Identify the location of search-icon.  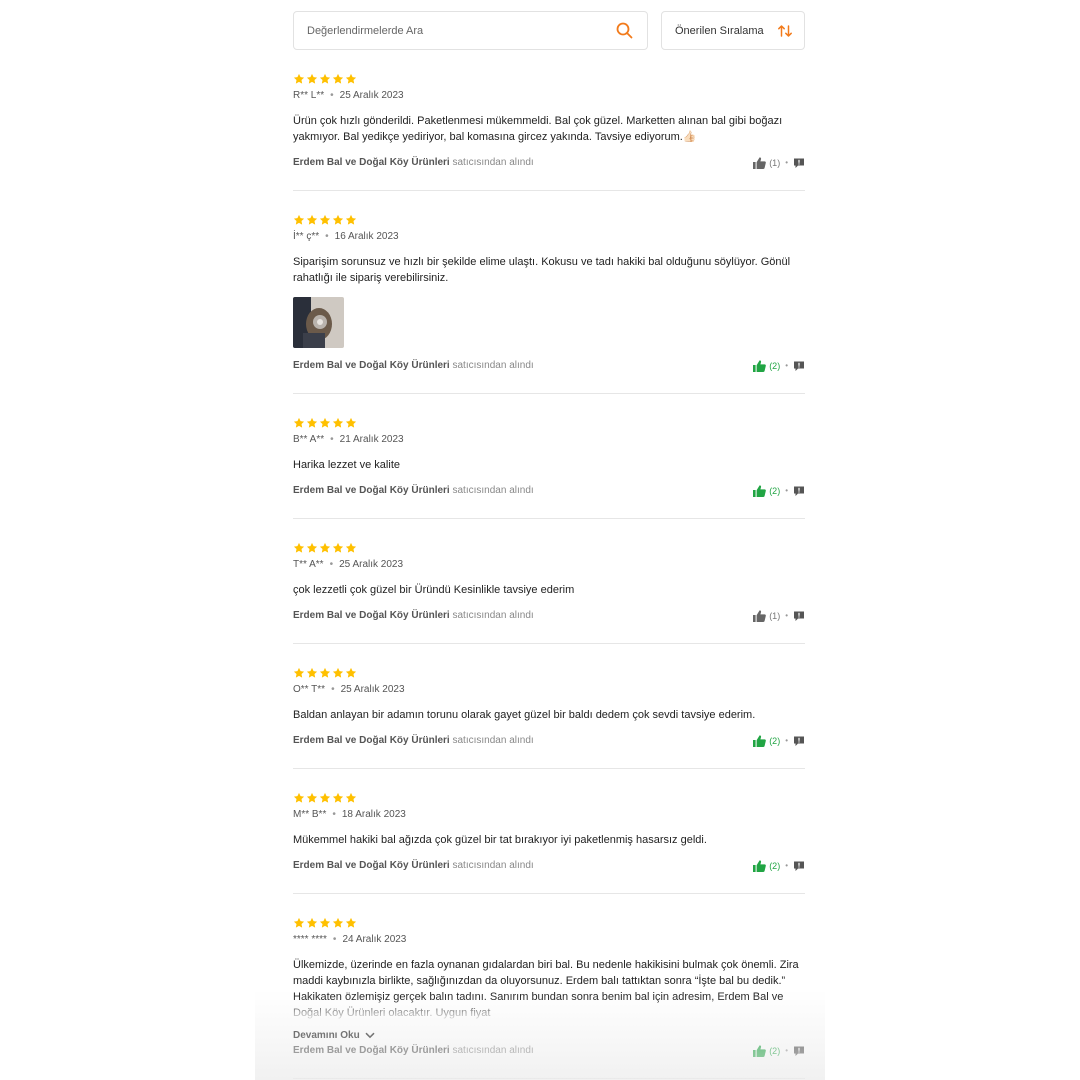
(624, 30).